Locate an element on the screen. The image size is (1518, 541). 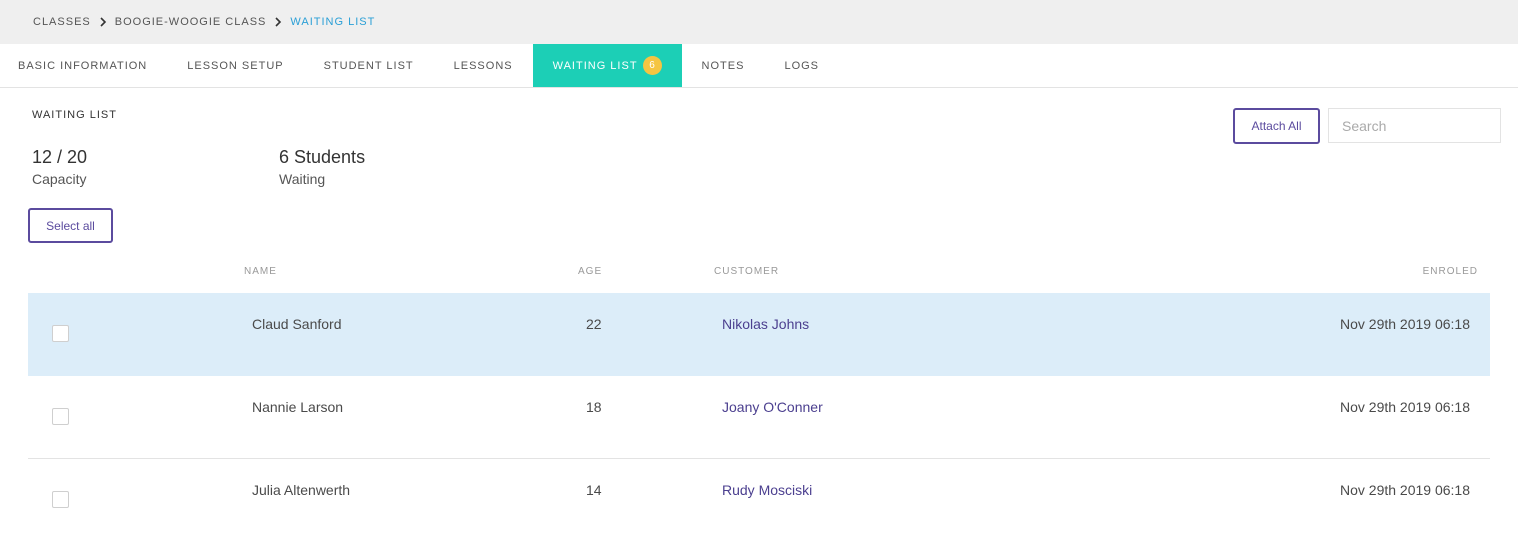
count-badge: 6 is located at coordinates (652, 65).